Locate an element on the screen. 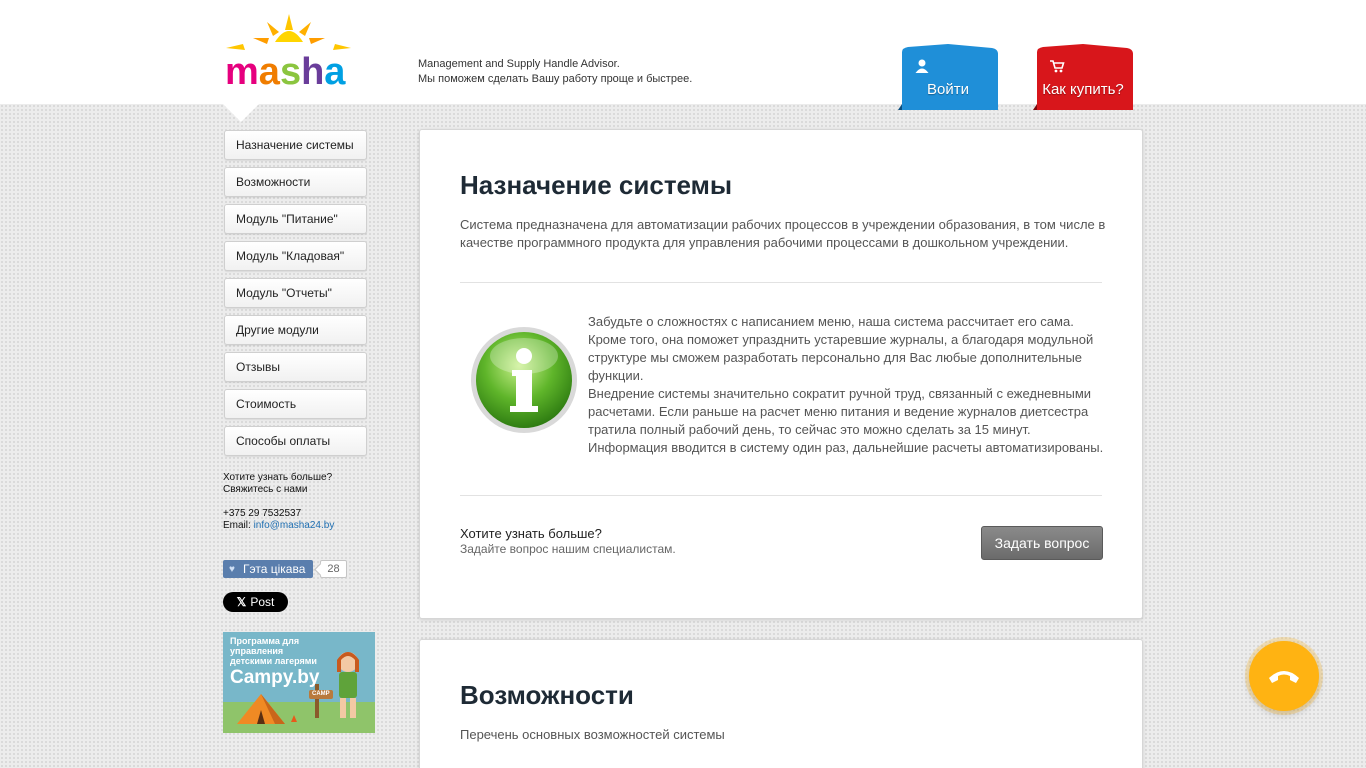 This screenshot has height=768, width=1366. heart-icon: ♥ is located at coordinates (232, 569).